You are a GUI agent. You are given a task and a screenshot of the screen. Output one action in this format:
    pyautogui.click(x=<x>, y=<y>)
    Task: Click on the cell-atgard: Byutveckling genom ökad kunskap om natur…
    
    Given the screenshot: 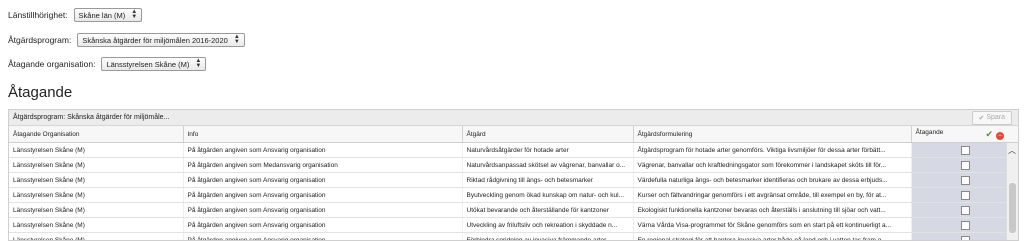 What is the action you would take?
    pyautogui.click(x=548, y=195)
    